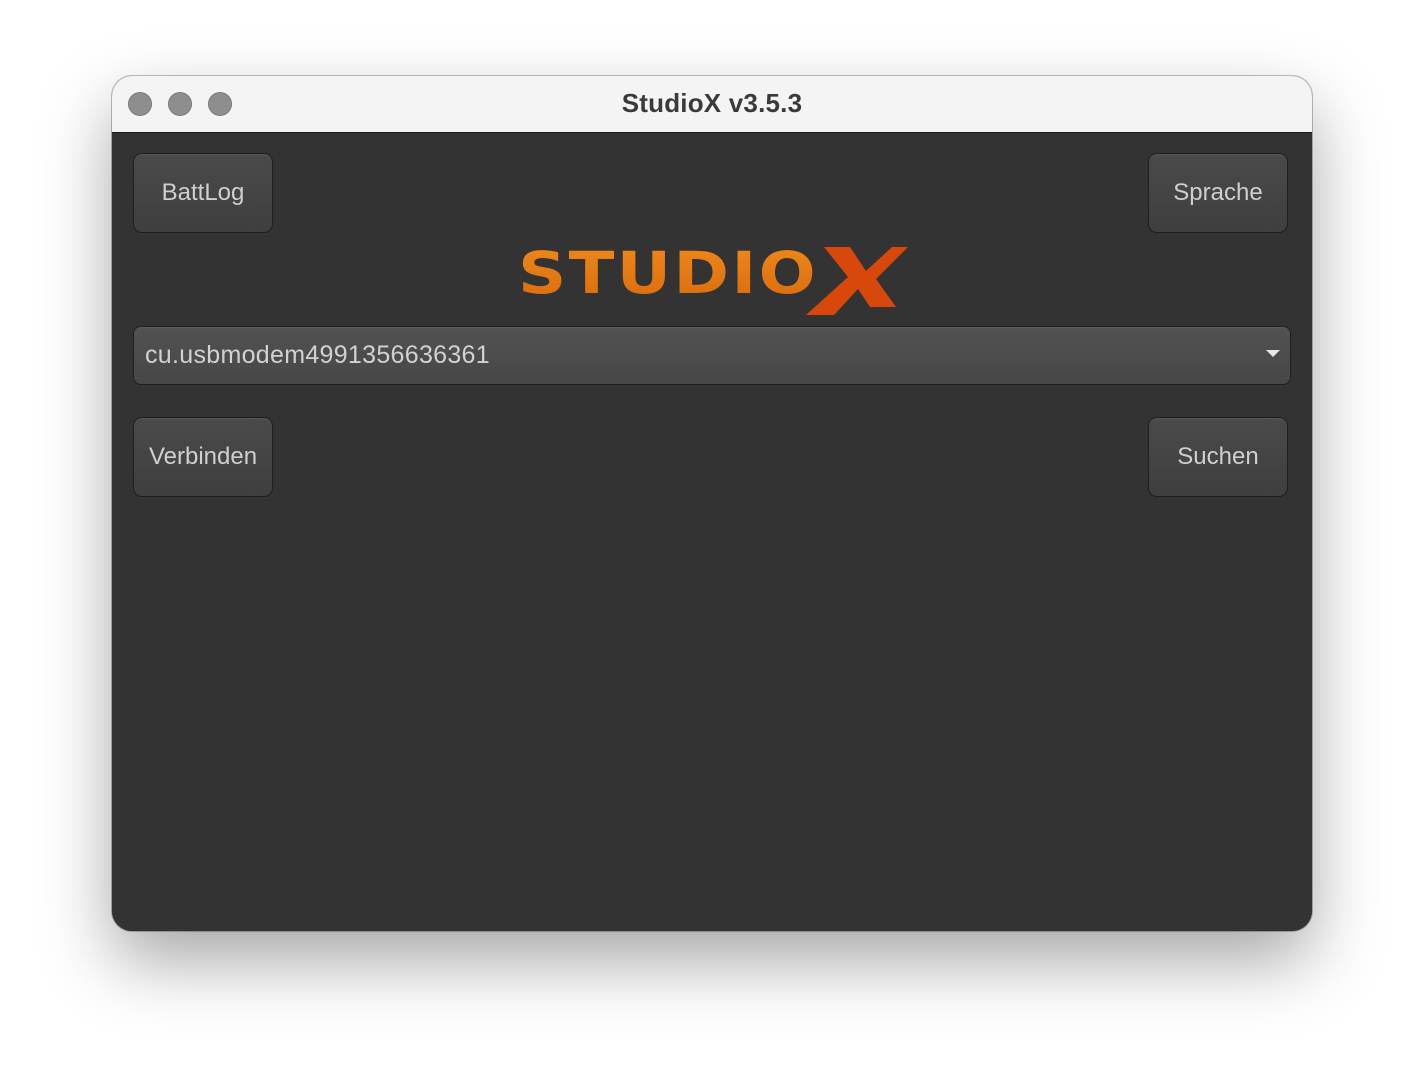  Describe the element at coordinates (1218, 193) in the screenshot. I see `language-button: Sprache` at that location.